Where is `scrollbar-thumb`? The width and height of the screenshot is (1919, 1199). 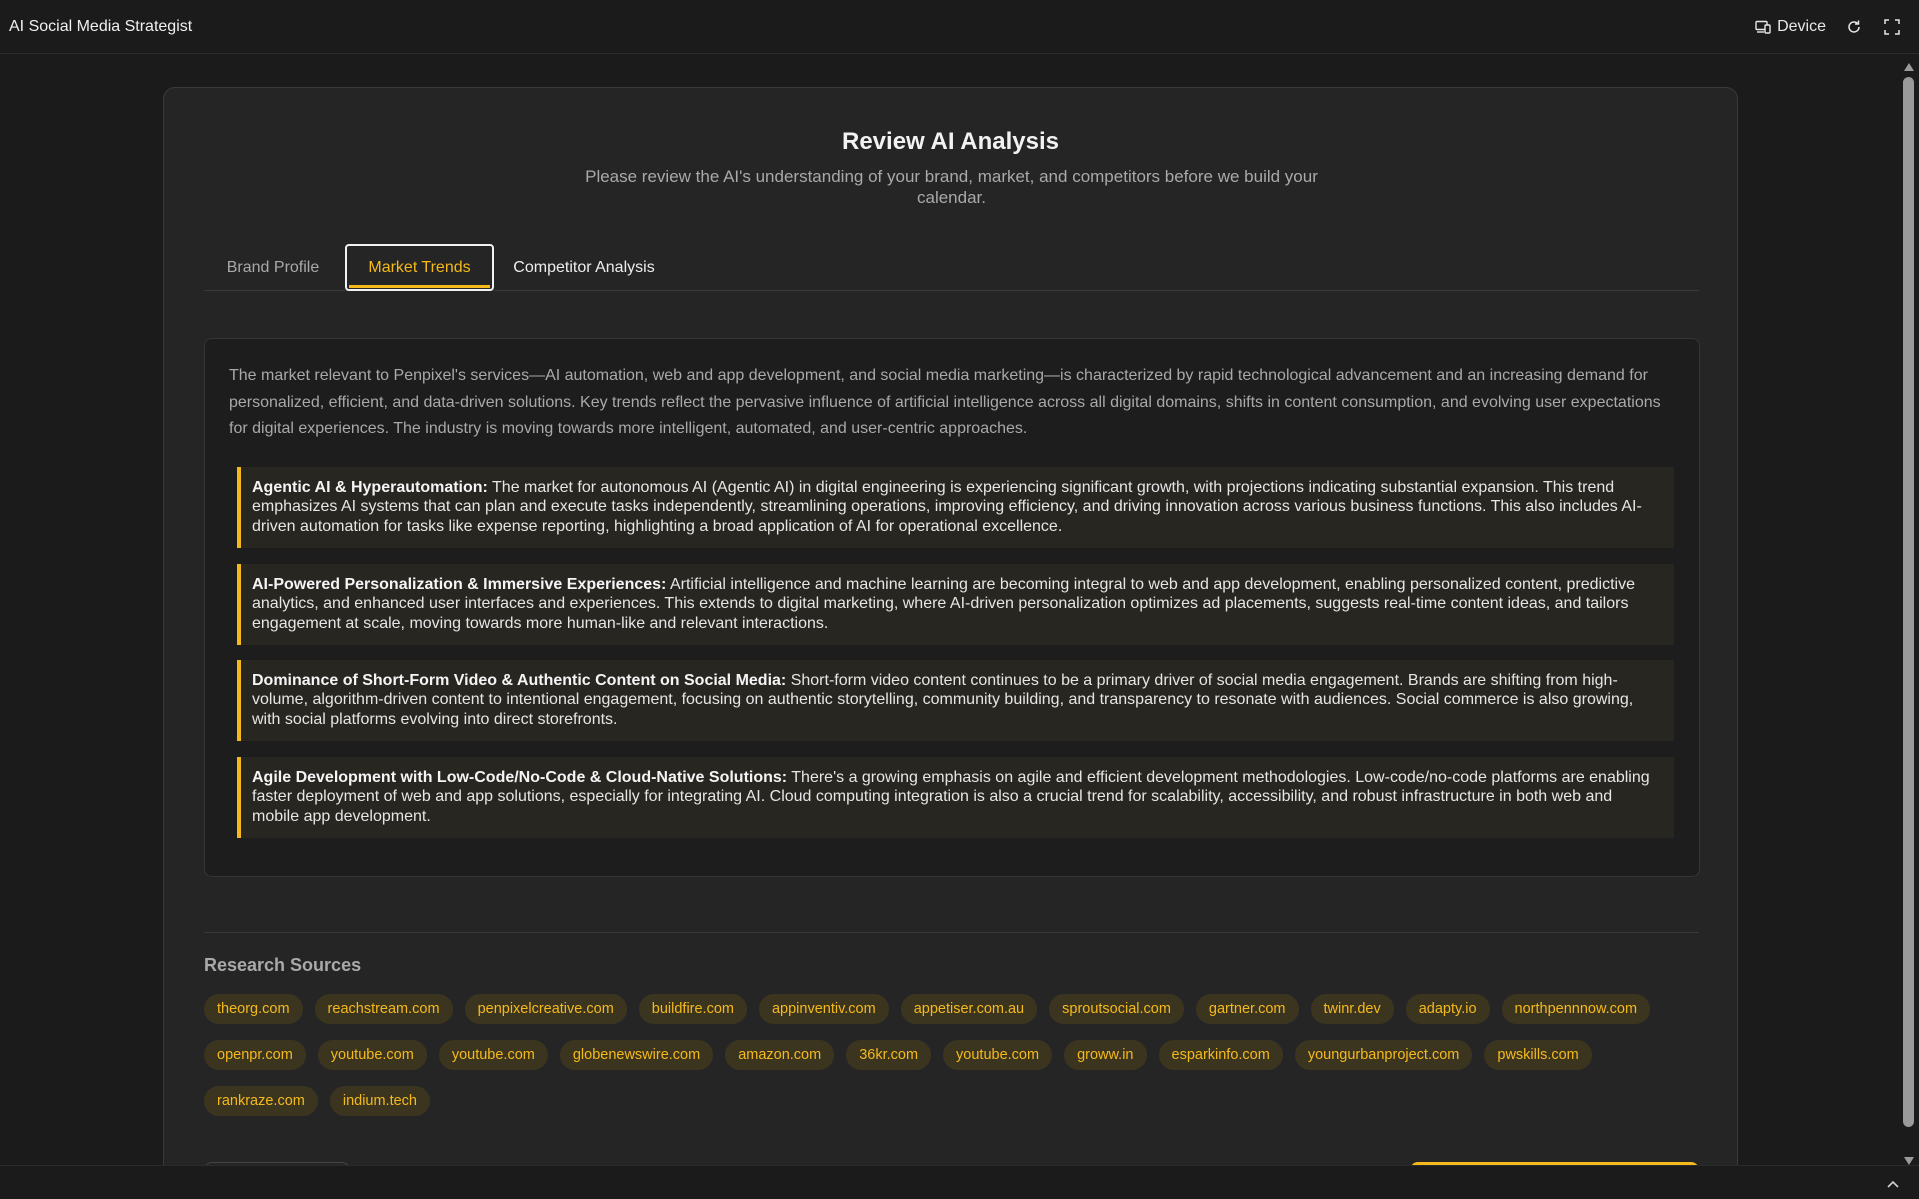
scrollbar-thumb is located at coordinates (1908, 602).